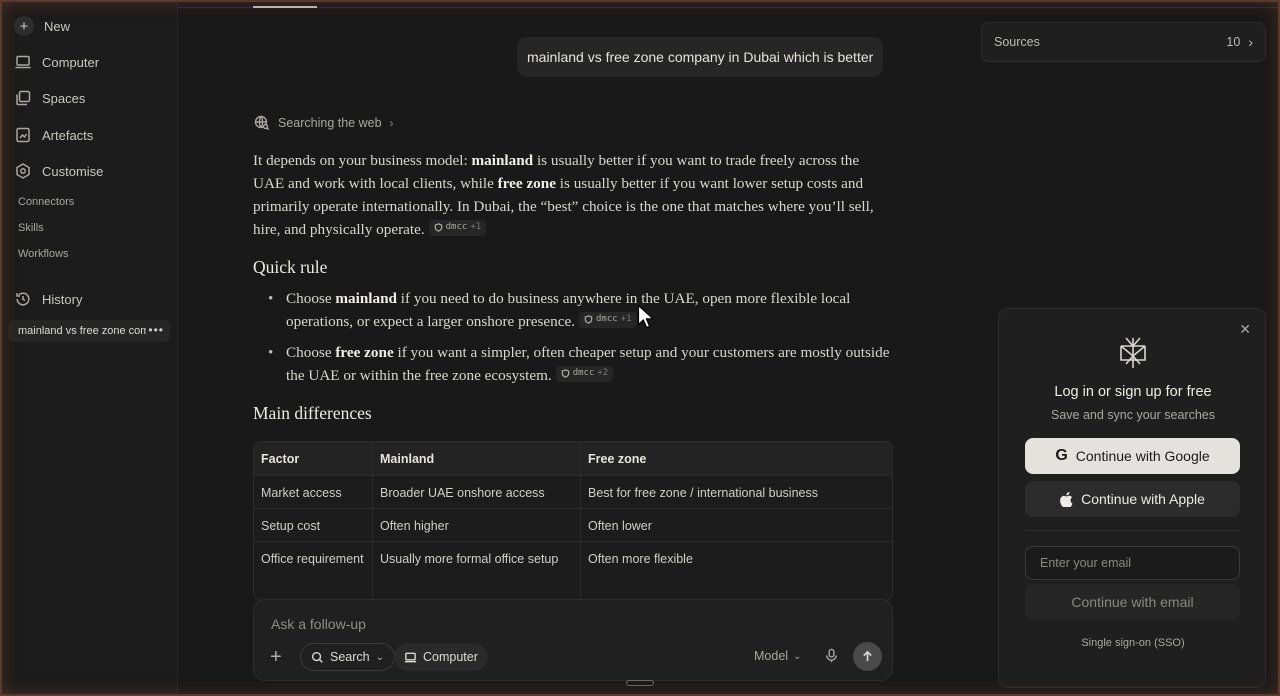 The width and height of the screenshot is (1280, 696). Describe the element at coordinates (62, 299) in the screenshot. I see `sidebar-item-label: History` at that location.